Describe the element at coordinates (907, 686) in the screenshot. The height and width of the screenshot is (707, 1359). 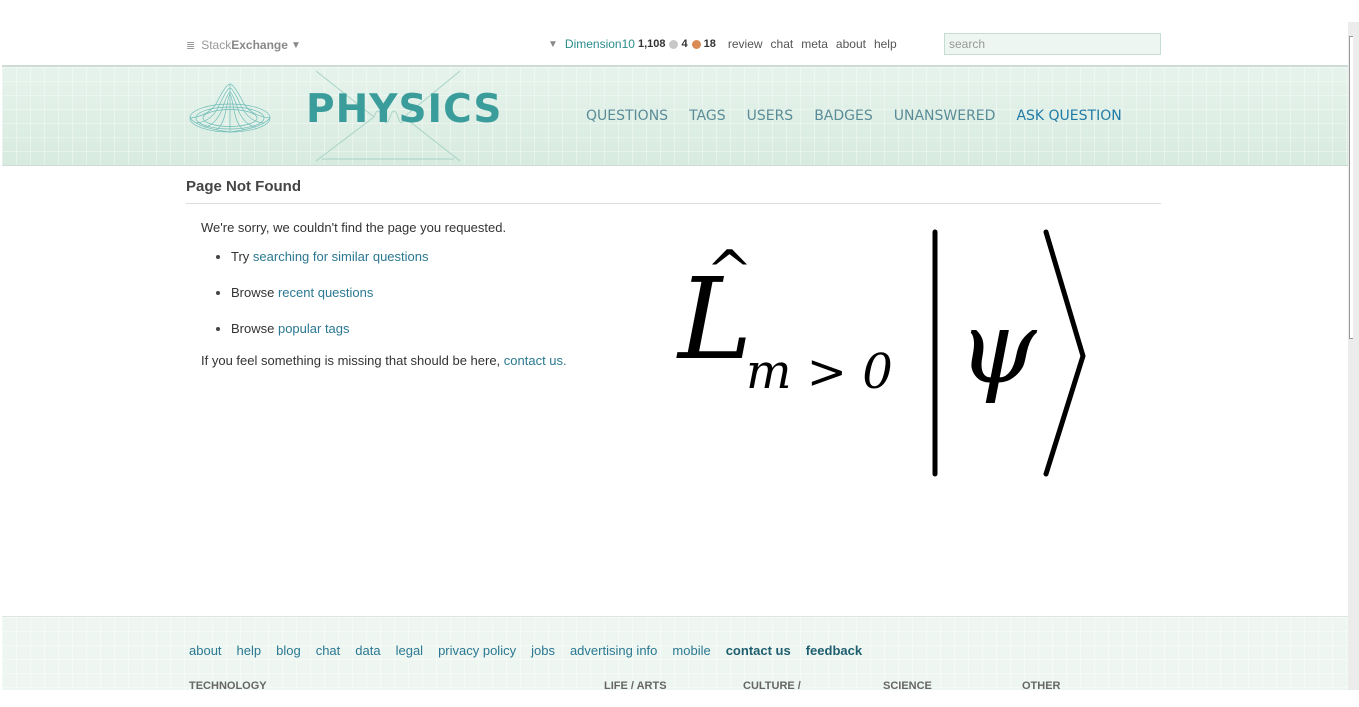
I see `footer-category-science: SCIENCE` at that location.